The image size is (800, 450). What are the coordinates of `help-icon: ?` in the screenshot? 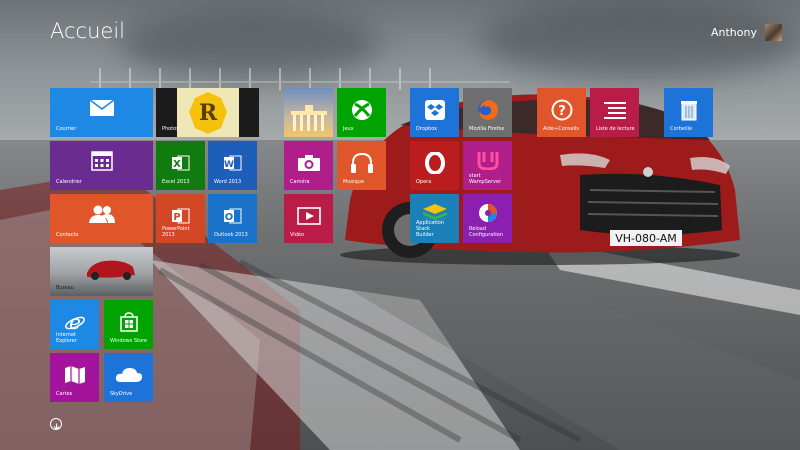 It's located at (562, 110).